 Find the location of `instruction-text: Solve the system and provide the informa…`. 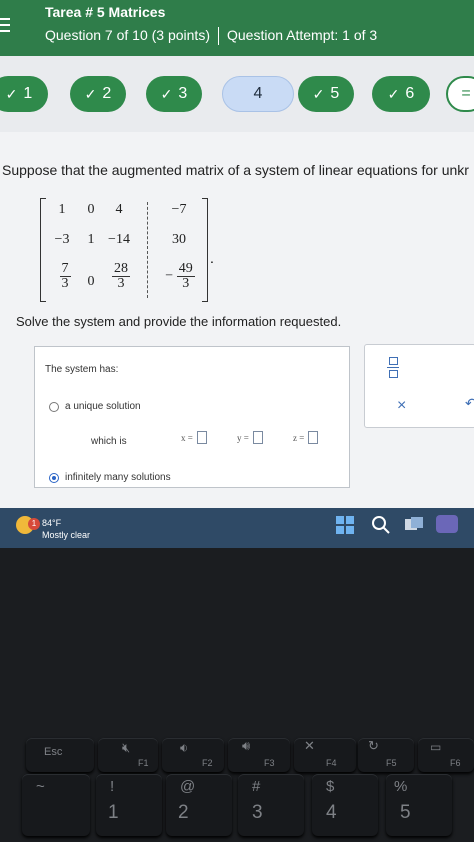

instruction-text: Solve the system and provide the informa… is located at coordinates (179, 321).